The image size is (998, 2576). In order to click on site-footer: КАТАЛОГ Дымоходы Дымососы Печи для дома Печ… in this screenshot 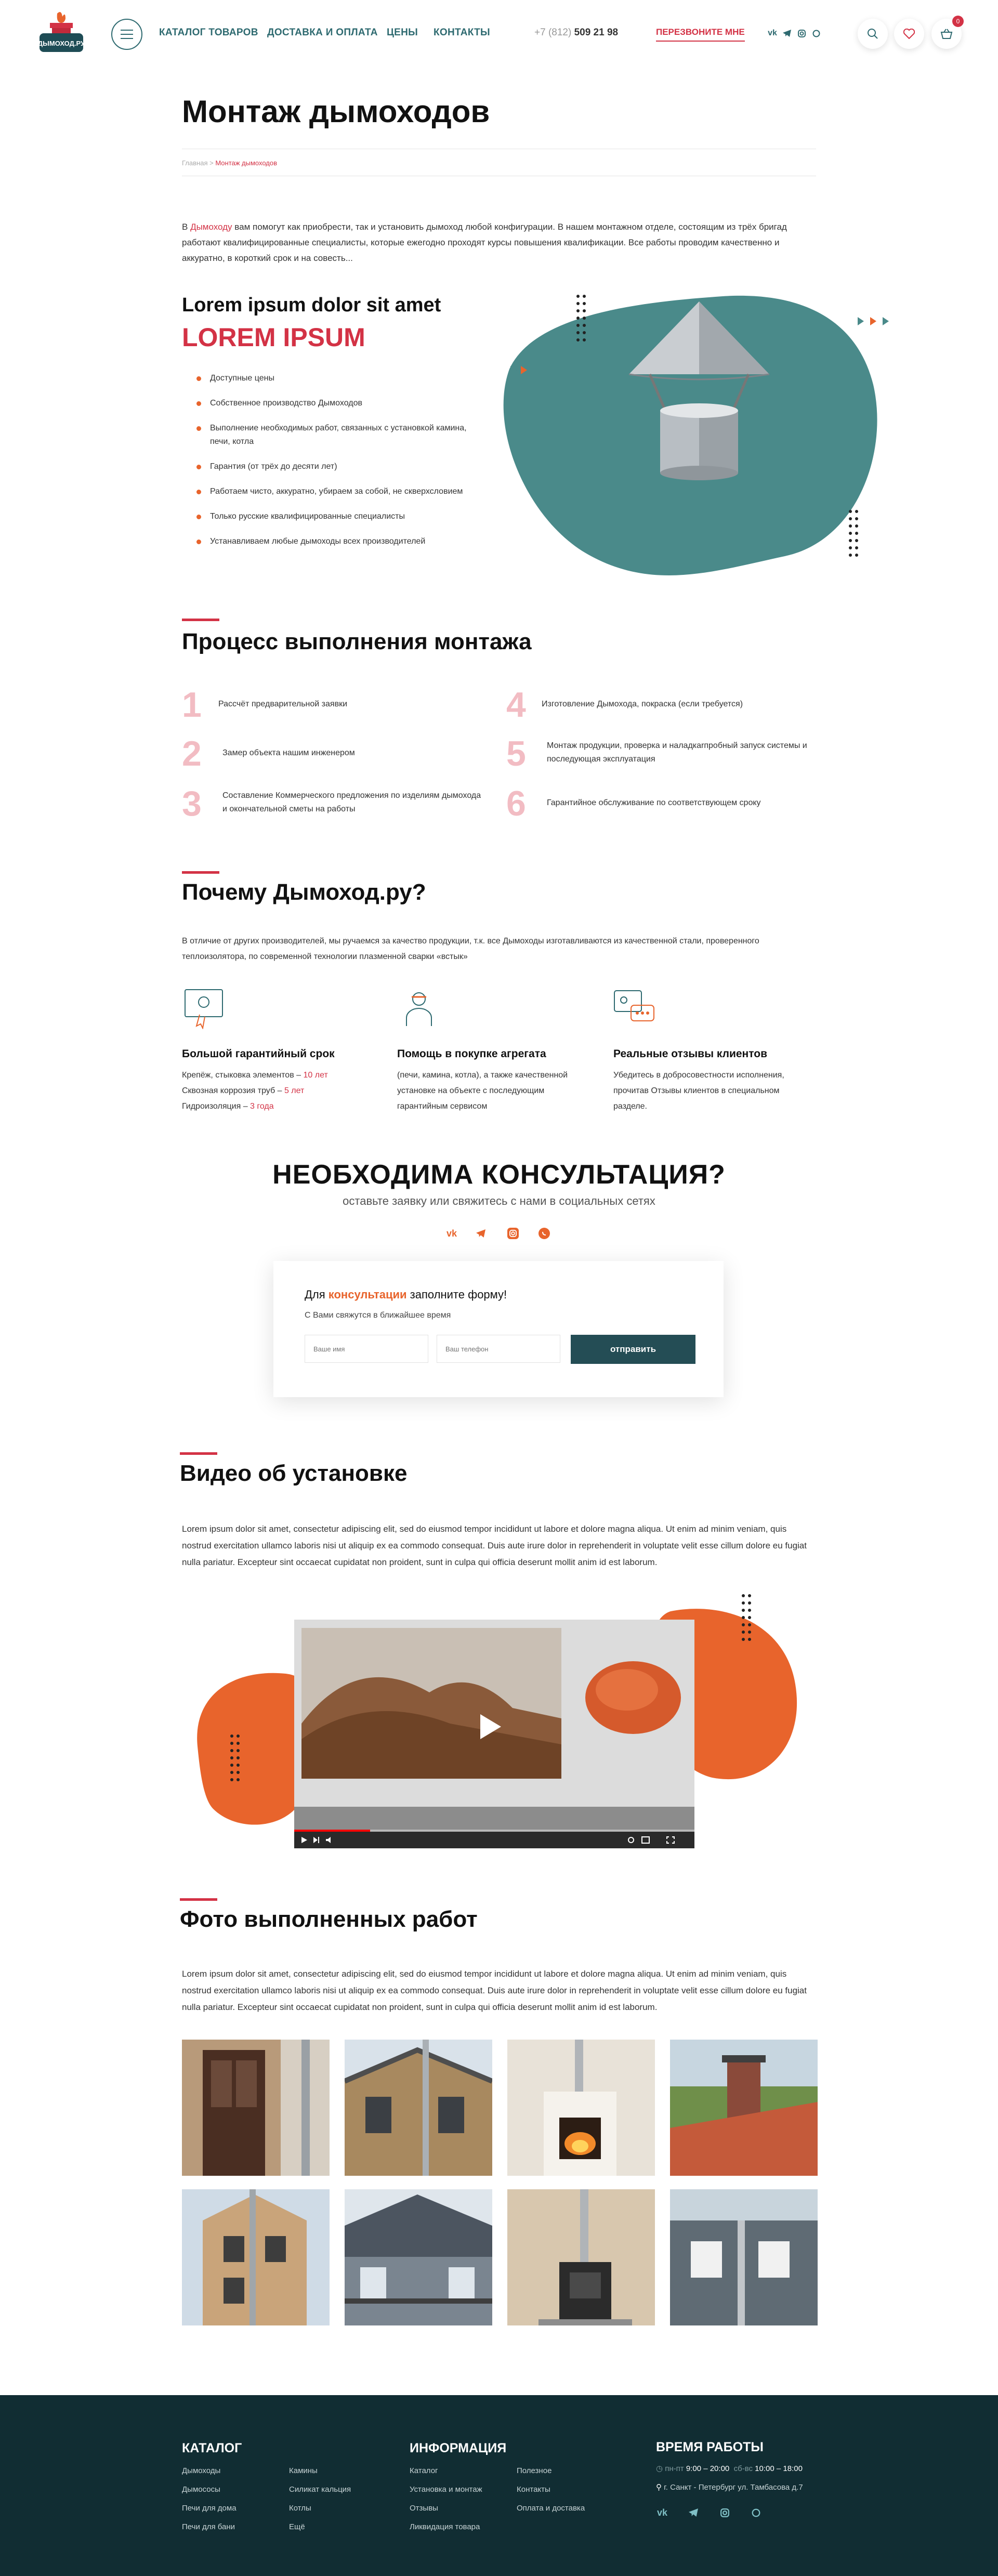, I will do `click(499, 2485)`.